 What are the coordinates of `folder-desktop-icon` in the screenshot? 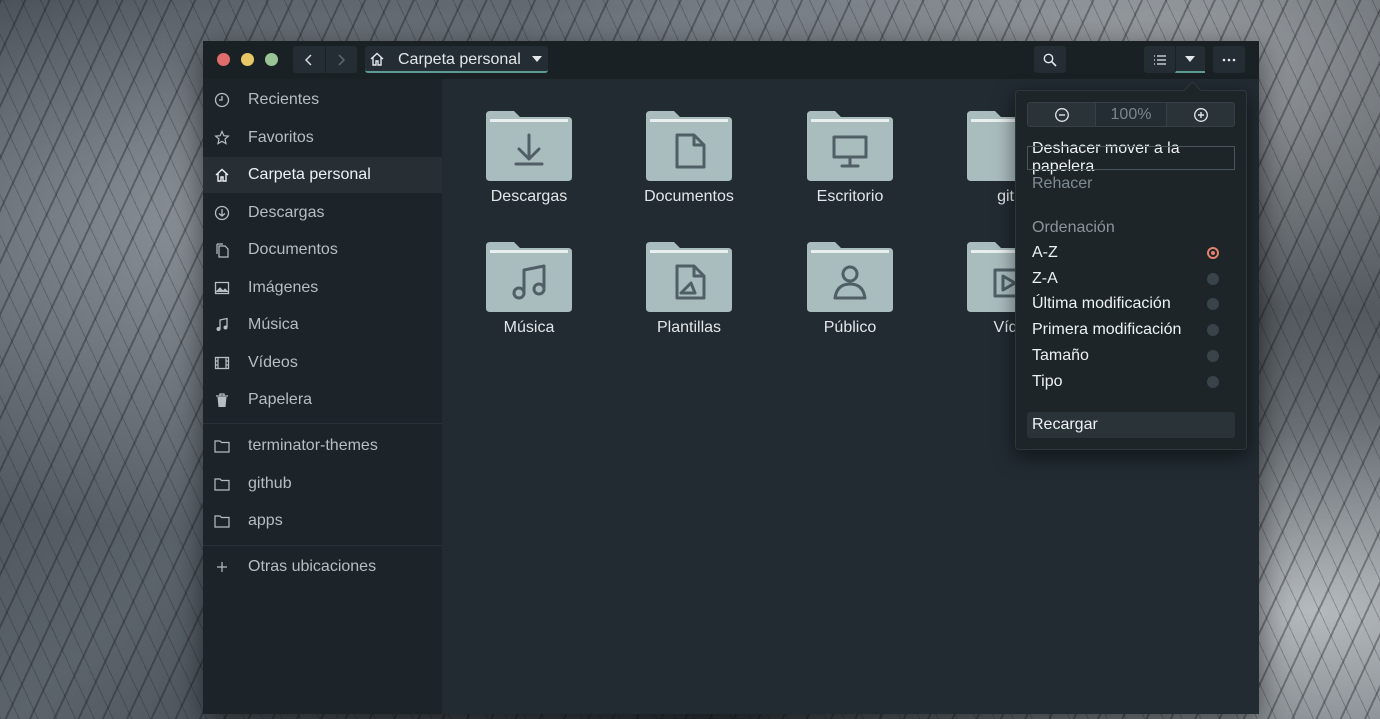 It's located at (850, 146).